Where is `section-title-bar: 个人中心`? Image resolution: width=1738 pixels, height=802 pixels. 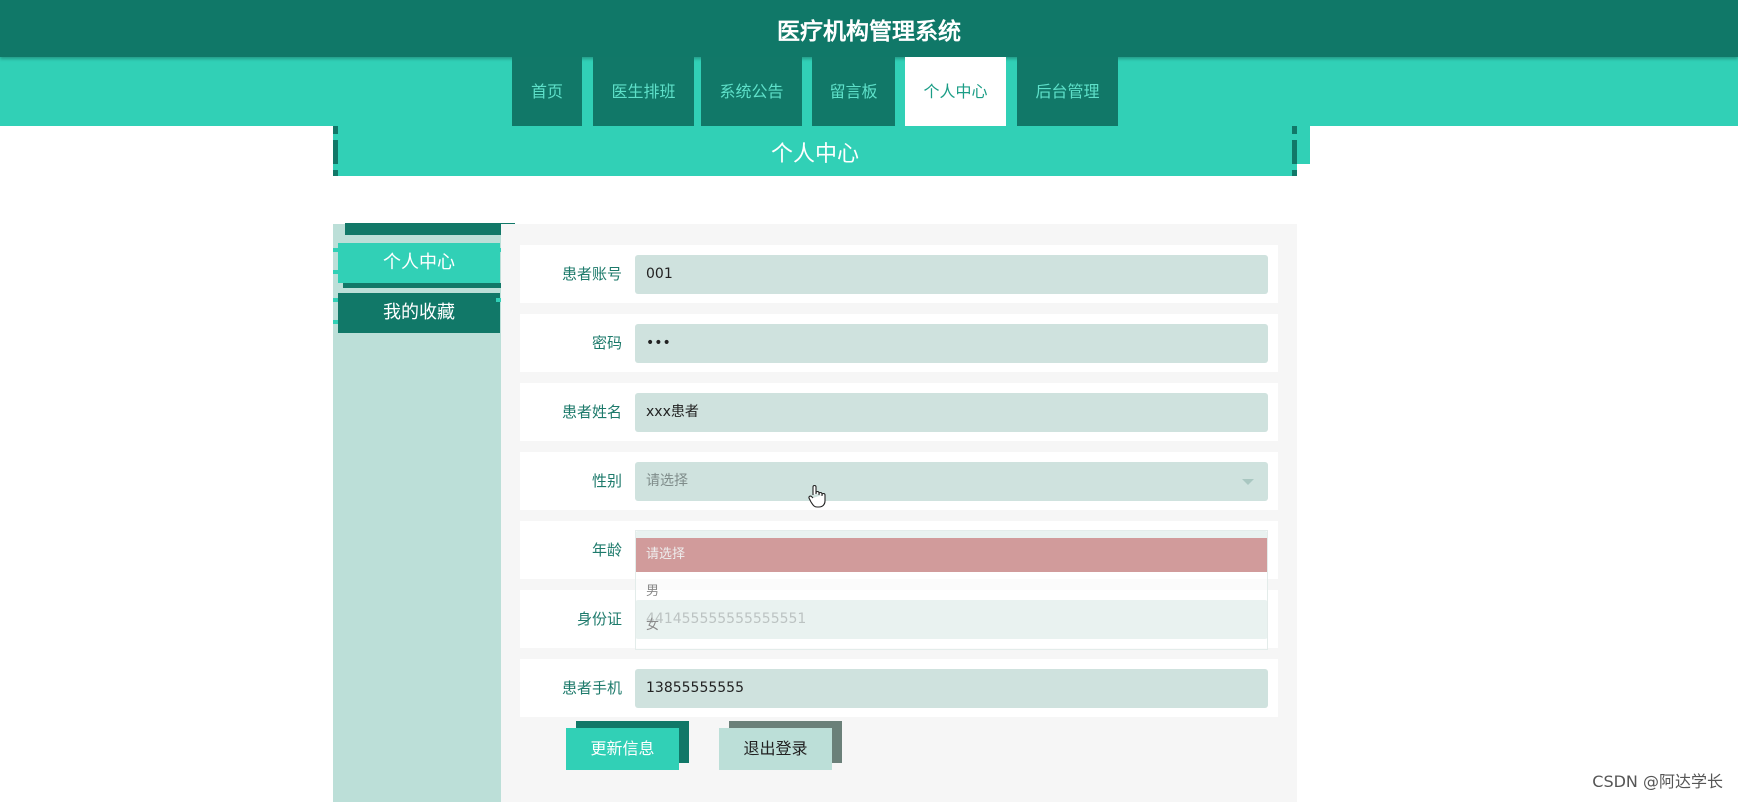
section-title-bar: 个人中心 is located at coordinates (815, 151).